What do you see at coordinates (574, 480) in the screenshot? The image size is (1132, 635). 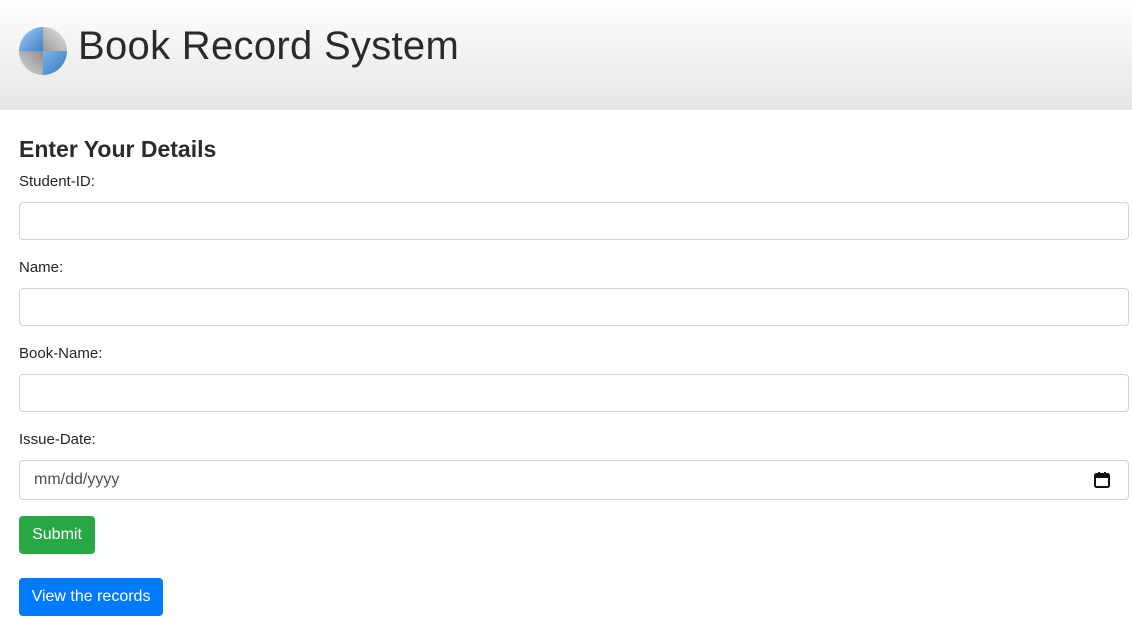 I see `issue-date-input: mm/dd/yyyy` at bounding box center [574, 480].